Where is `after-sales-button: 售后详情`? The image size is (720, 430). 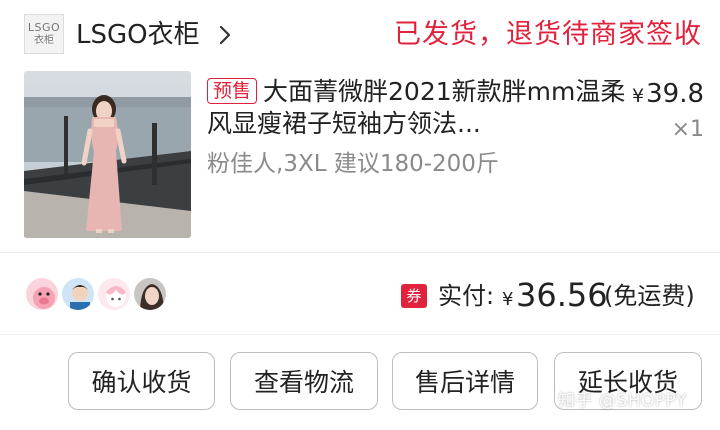
after-sales-button: 售后详情 is located at coordinates (465, 381).